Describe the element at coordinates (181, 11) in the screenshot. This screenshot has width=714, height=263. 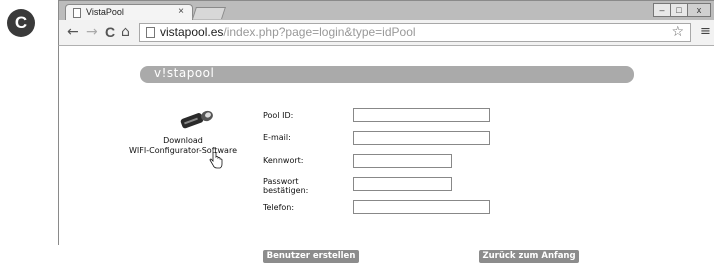
I see `tab-close-icon: ×` at that location.